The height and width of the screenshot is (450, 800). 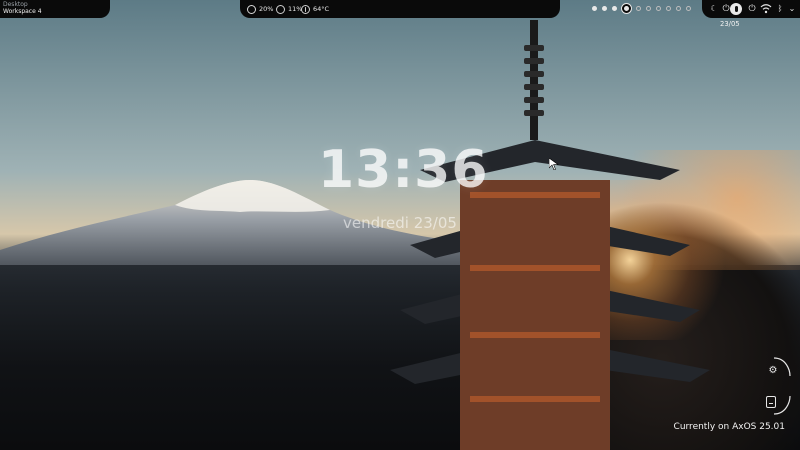 What do you see at coordinates (55, 9) in the screenshot?
I see `workspace-panel: Desktop Workspace 4` at bounding box center [55, 9].